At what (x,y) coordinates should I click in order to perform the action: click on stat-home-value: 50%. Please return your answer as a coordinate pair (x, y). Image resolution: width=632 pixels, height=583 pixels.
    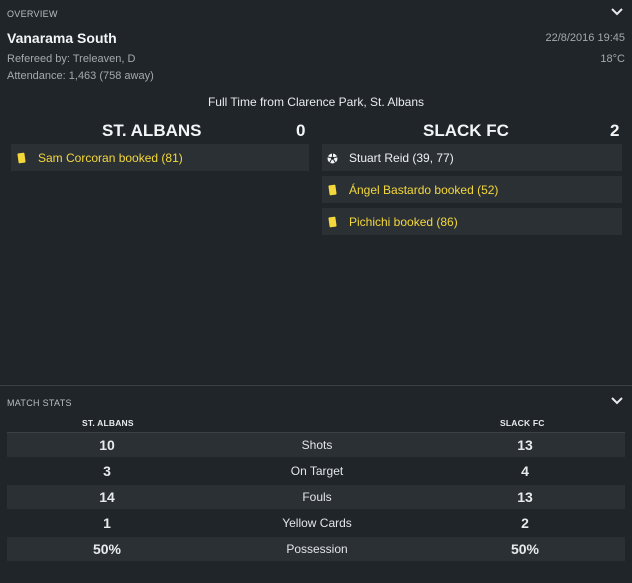
    Looking at the image, I should click on (107, 549).